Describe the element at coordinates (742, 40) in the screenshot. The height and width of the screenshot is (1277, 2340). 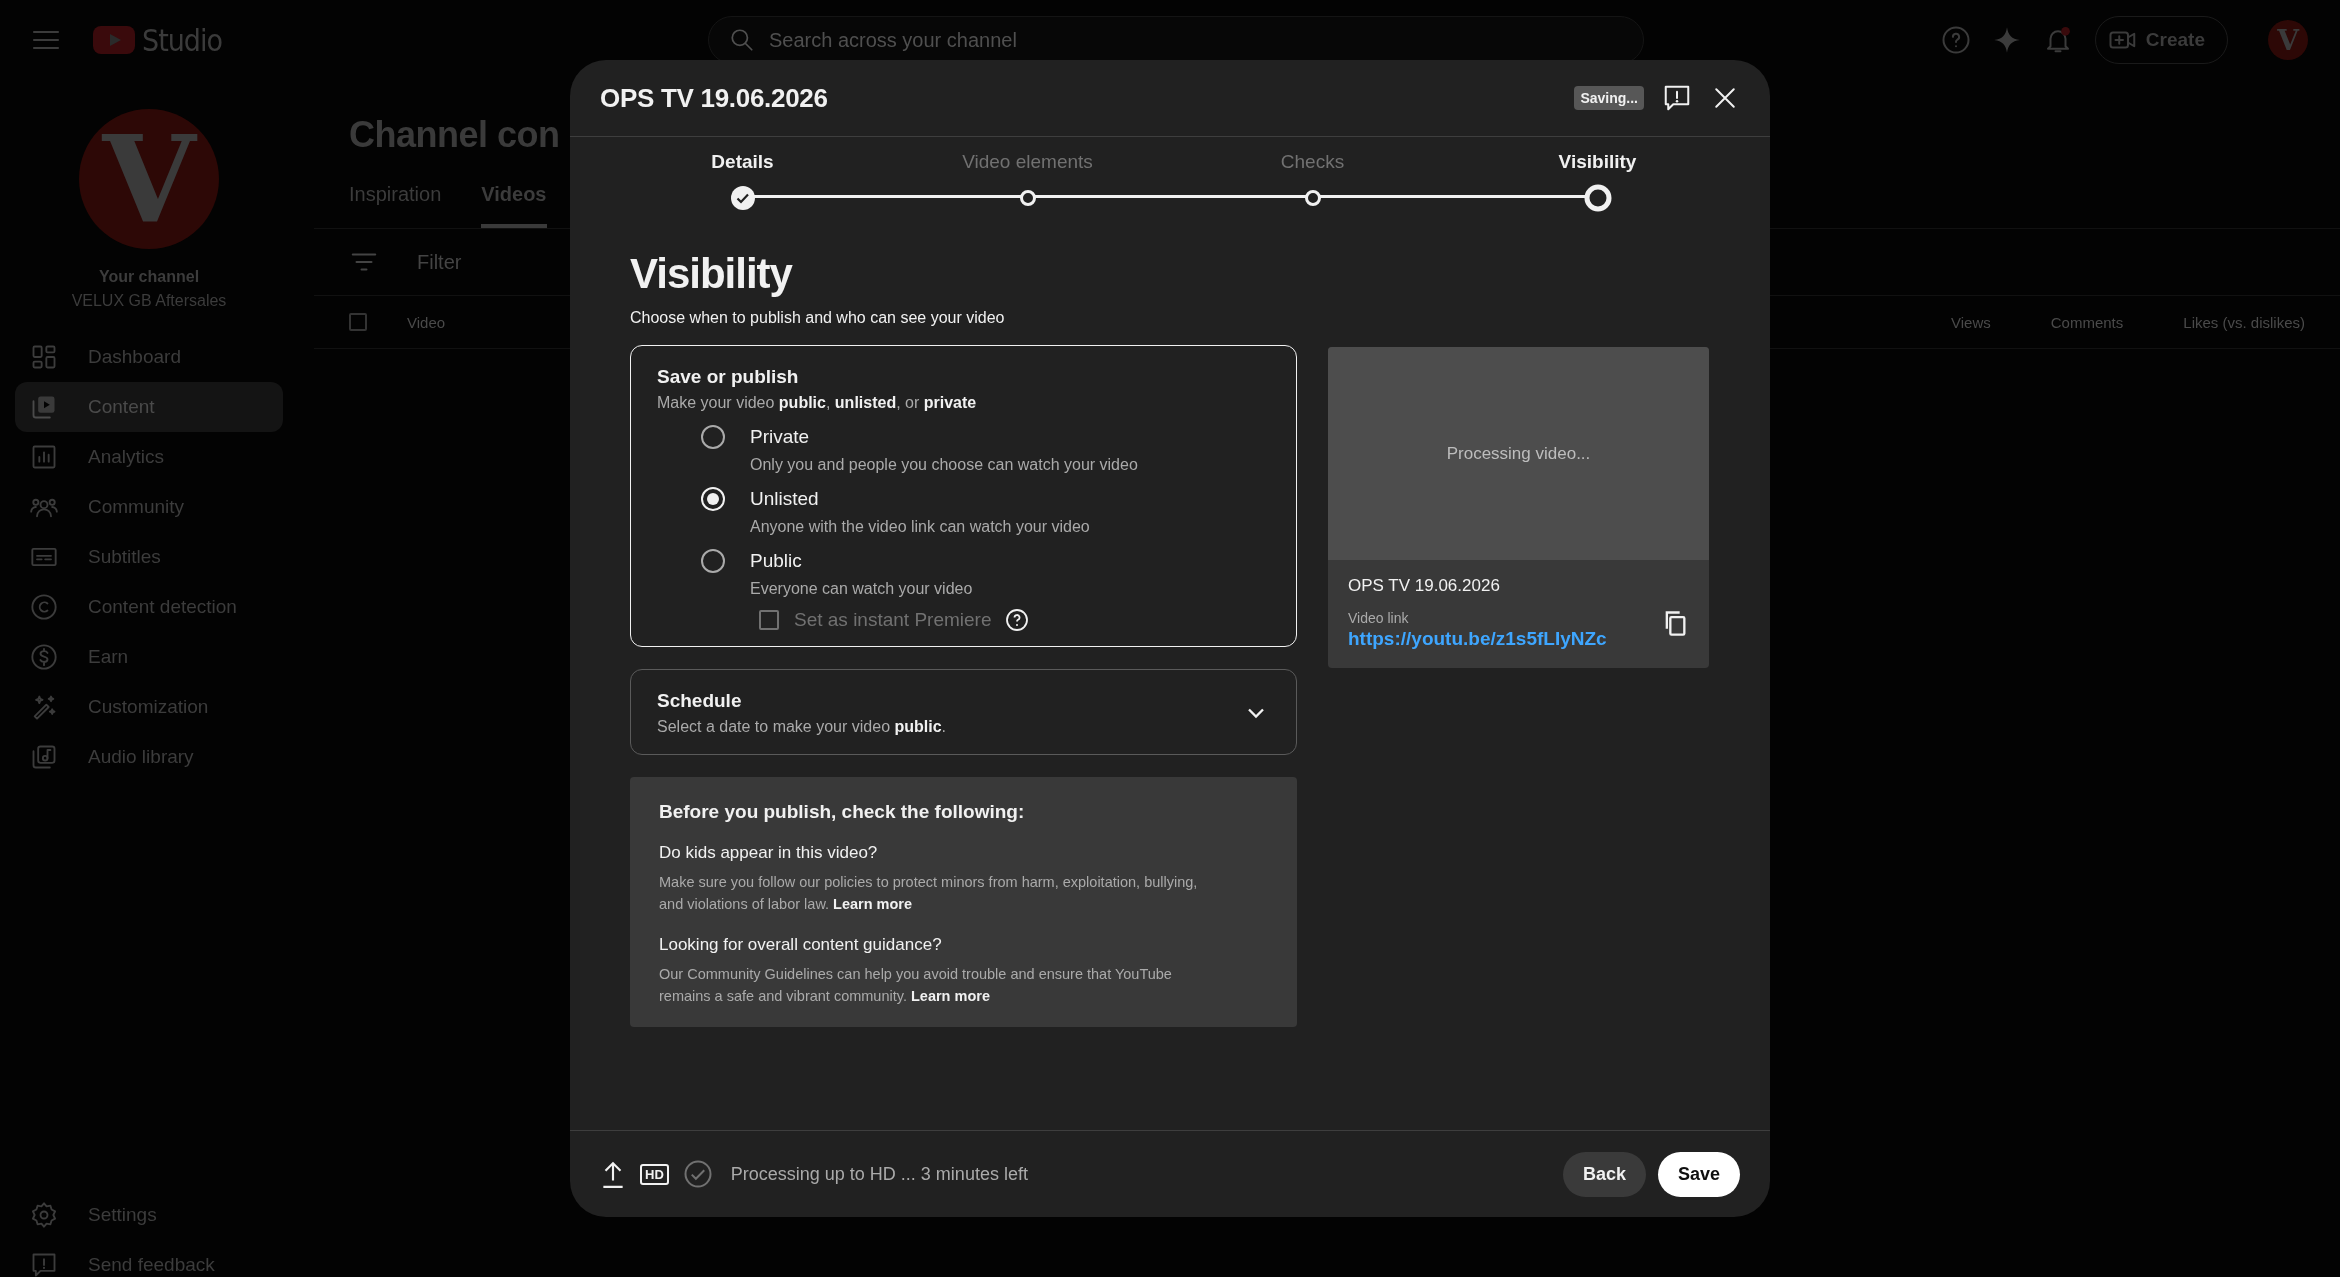
I see `search-icon` at that location.